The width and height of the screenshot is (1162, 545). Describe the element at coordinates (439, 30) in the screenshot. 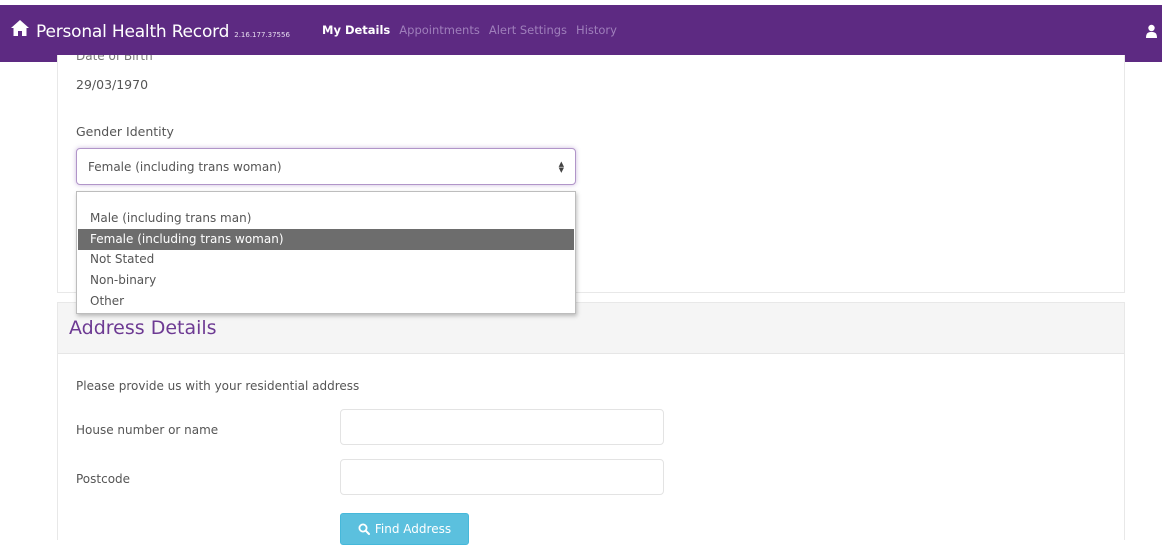

I see `nav-appointments: Appointments` at that location.